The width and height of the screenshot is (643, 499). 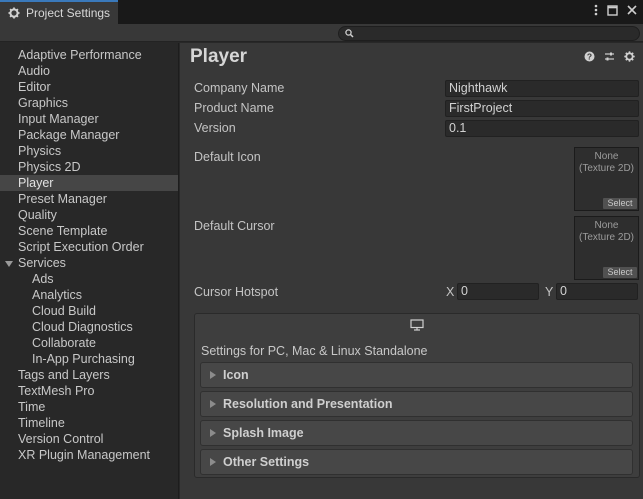 What do you see at coordinates (314, 351) in the screenshot?
I see `platform-label: Settings for PC, Mac & Linux Standalone` at bounding box center [314, 351].